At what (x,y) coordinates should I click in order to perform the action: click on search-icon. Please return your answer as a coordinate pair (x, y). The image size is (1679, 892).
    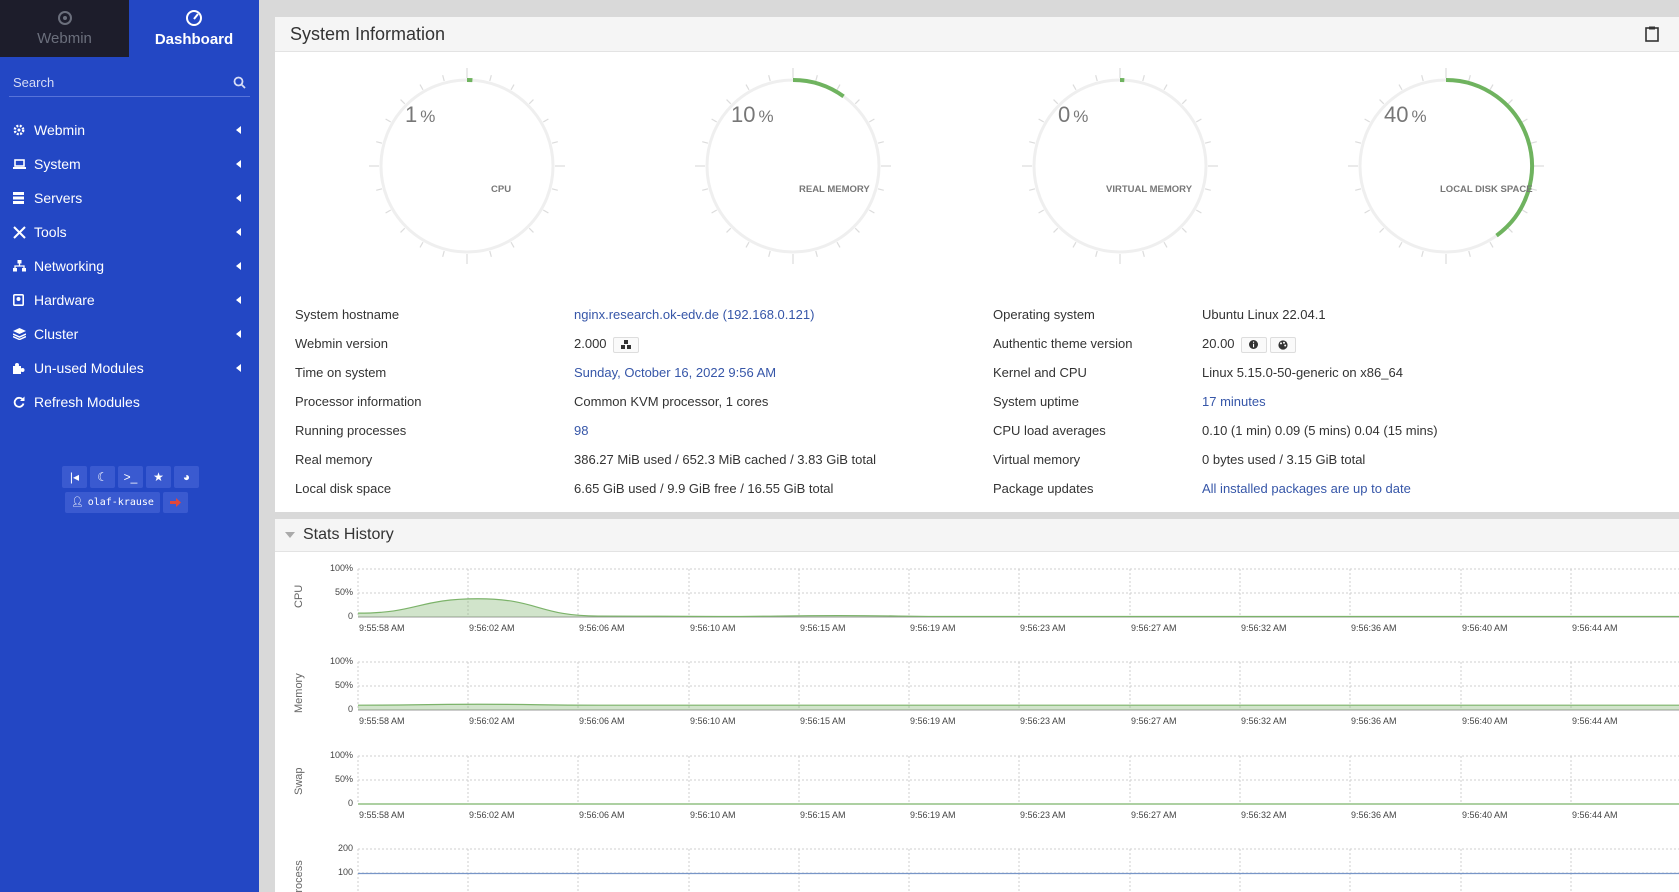
    Looking at the image, I should click on (239, 82).